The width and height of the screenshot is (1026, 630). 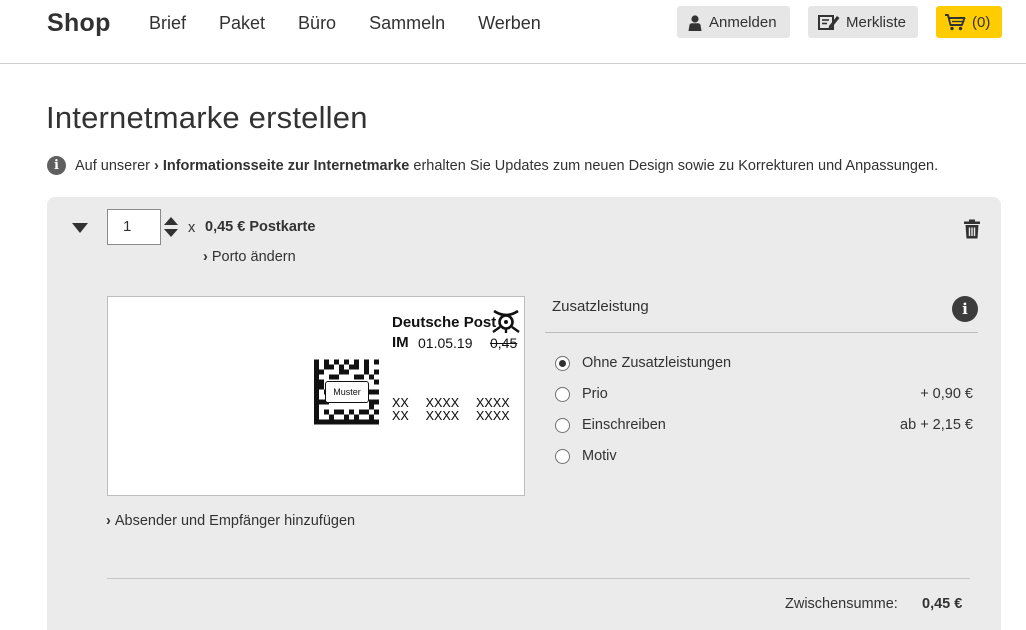 I want to click on zusatzleistung-heading: Zusatzleistung, so click(x=600, y=306).